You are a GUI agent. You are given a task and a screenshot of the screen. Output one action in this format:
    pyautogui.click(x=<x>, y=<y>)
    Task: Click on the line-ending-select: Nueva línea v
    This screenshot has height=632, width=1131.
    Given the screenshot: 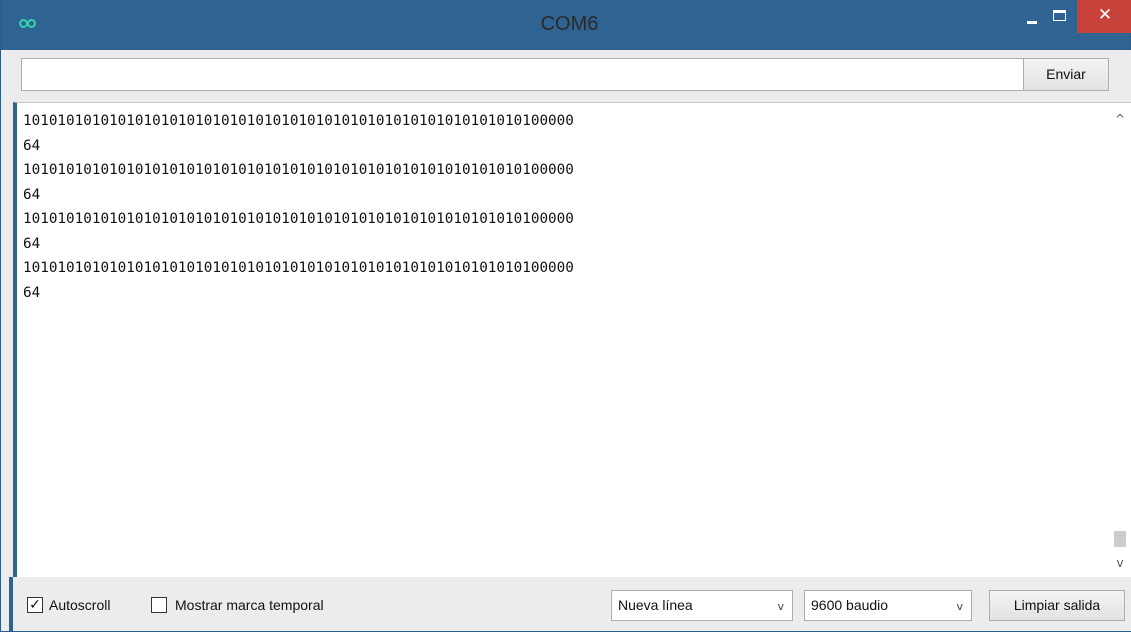 What is the action you would take?
    pyautogui.click(x=702, y=605)
    